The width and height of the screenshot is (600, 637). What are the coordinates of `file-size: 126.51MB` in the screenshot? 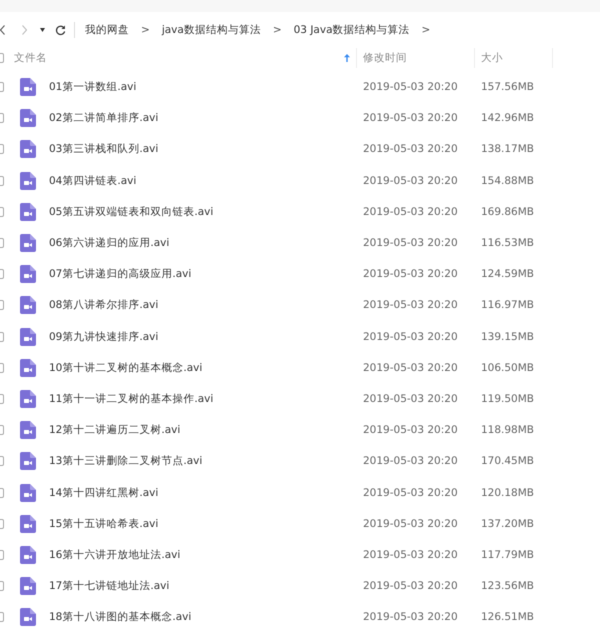 It's located at (507, 617).